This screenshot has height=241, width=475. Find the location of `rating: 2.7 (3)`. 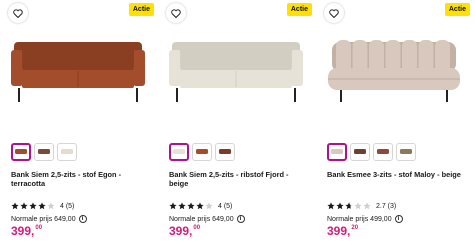

rating: 2.7 (3) is located at coordinates (361, 206).